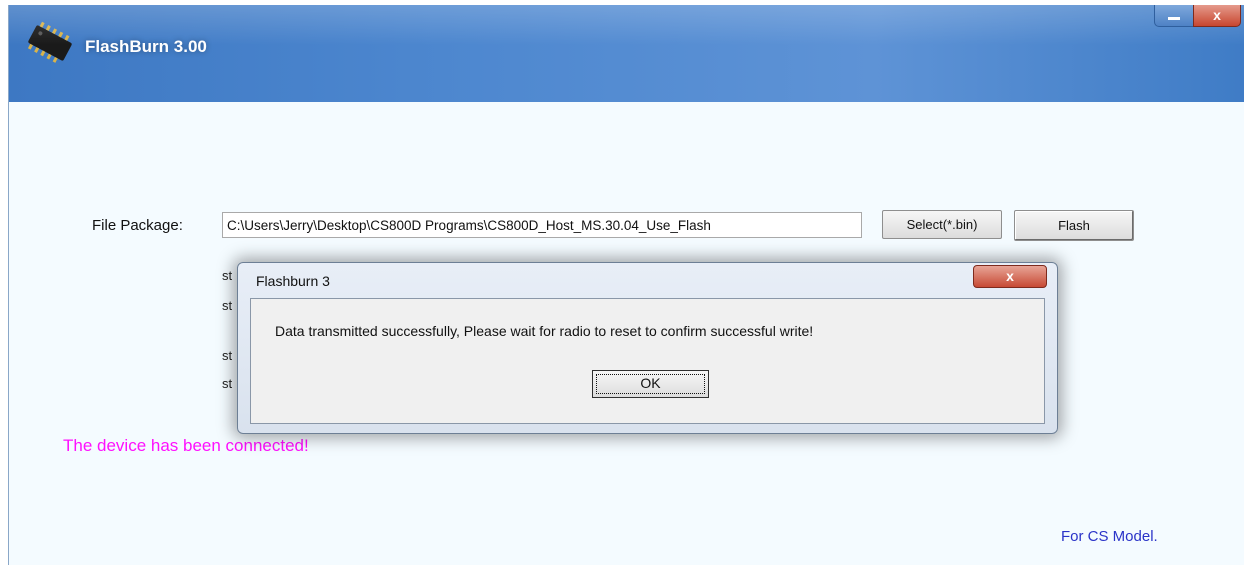  What do you see at coordinates (137, 225) in the screenshot?
I see `file-package-label: File Package:` at bounding box center [137, 225].